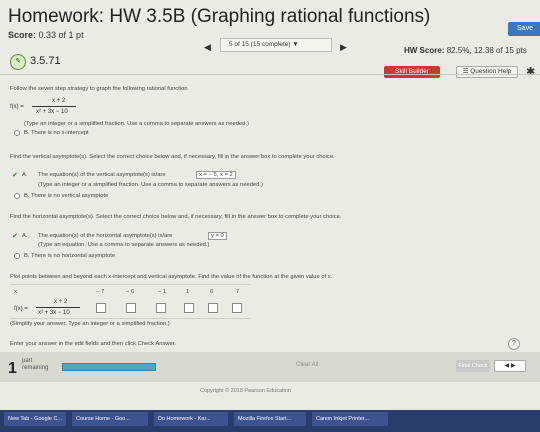 This screenshot has width=540, height=432. Describe the element at coordinates (245, 391) in the screenshot. I see `copyright: Copyright © 2018 Pearson Education` at that location.